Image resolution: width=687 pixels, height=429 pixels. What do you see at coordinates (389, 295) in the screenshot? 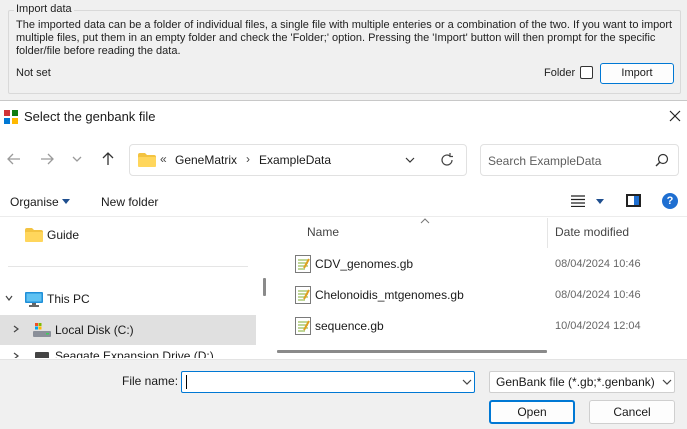
I see `file-name: Chelonoidis_mtgenomes.gb` at bounding box center [389, 295].